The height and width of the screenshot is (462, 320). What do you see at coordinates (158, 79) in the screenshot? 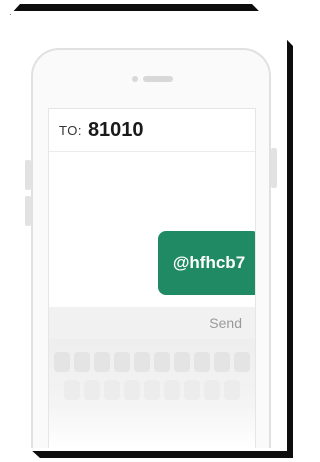
I see `speaker-slot` at bounding box center [158, 79].